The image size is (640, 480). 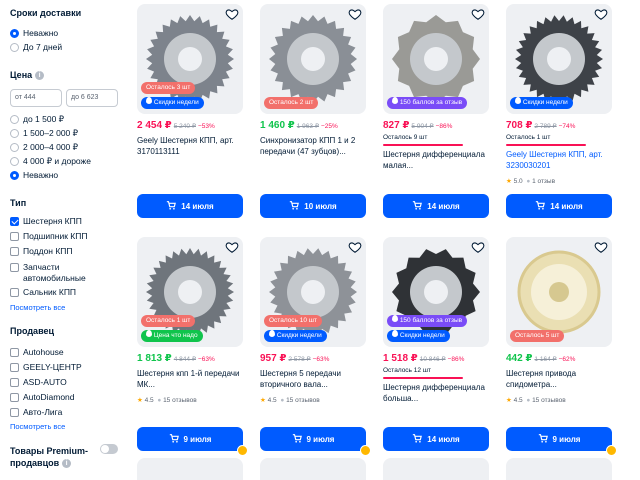 I want to click on price-from-input: от 444, so click(x=36, y=98).